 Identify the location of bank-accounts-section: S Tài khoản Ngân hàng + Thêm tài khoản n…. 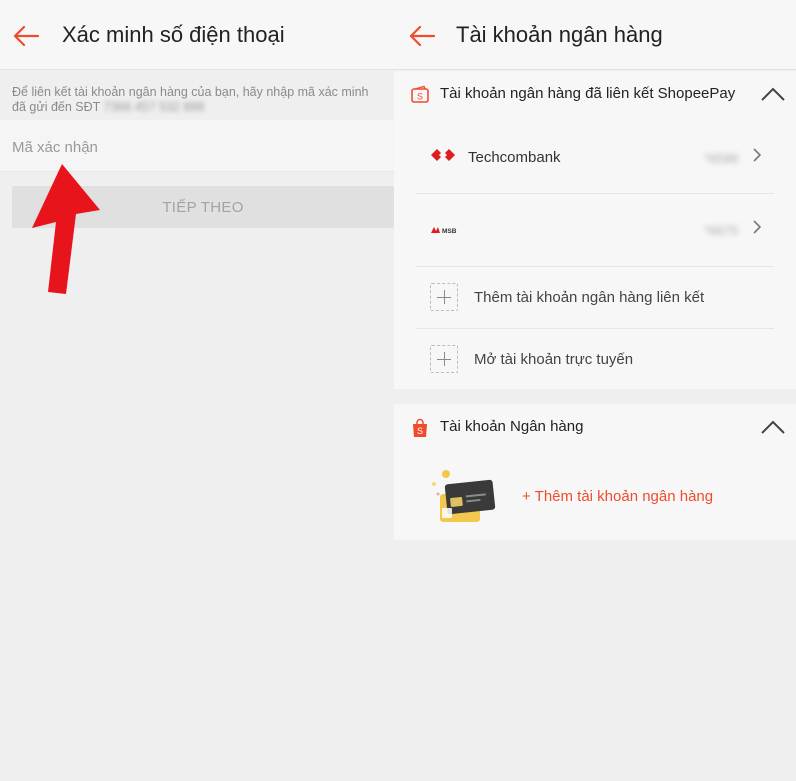
(595, 472).